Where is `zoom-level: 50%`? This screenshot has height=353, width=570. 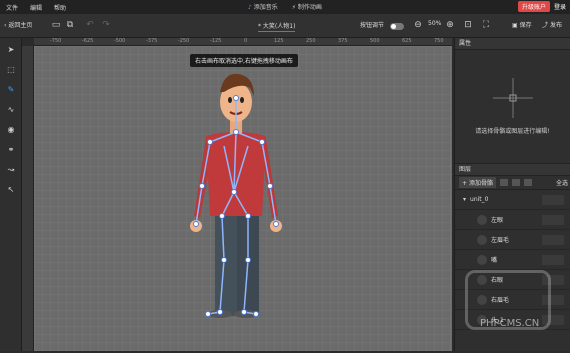
zoom-level: 50% is located at coordinates (435, 23).